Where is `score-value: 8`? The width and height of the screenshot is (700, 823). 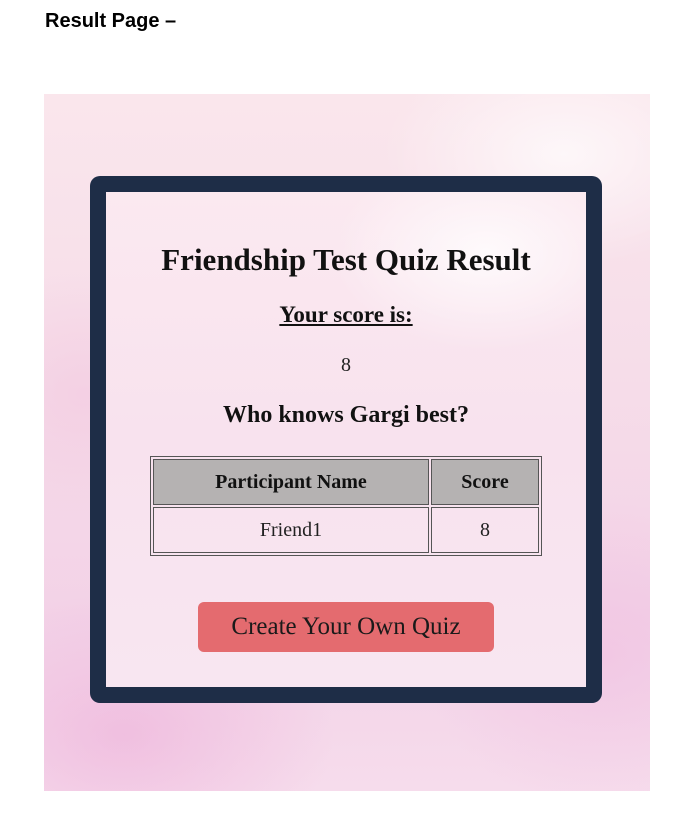
score-value: 8 is located at coordinates (346, 365).